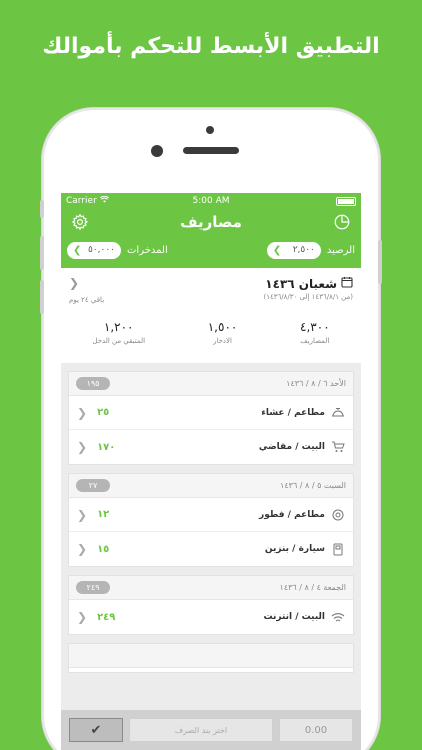  What do you see at coordinates (222, 332) in the screenshot?
I see `stat-savings: ١,٥٠٠ الادخار` at bounding box center [222, 332].